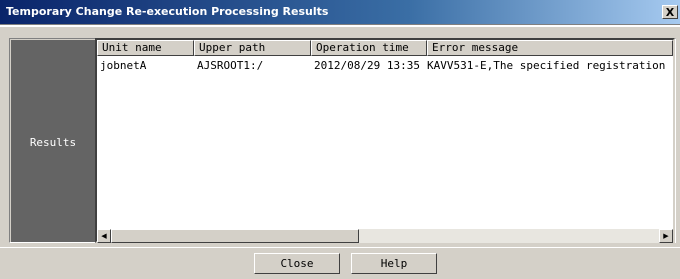 Image resolution: width=680 pixels, height=279 pixels. What do you see at coordinates (104, 236) in the screenshot?
I see `scroll-left-icon: ◀` at bounding box center [104, 236].